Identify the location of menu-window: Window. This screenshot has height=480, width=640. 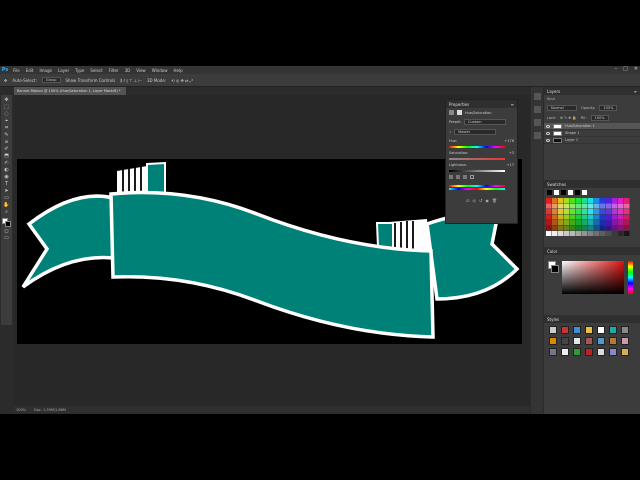
(160, 70).